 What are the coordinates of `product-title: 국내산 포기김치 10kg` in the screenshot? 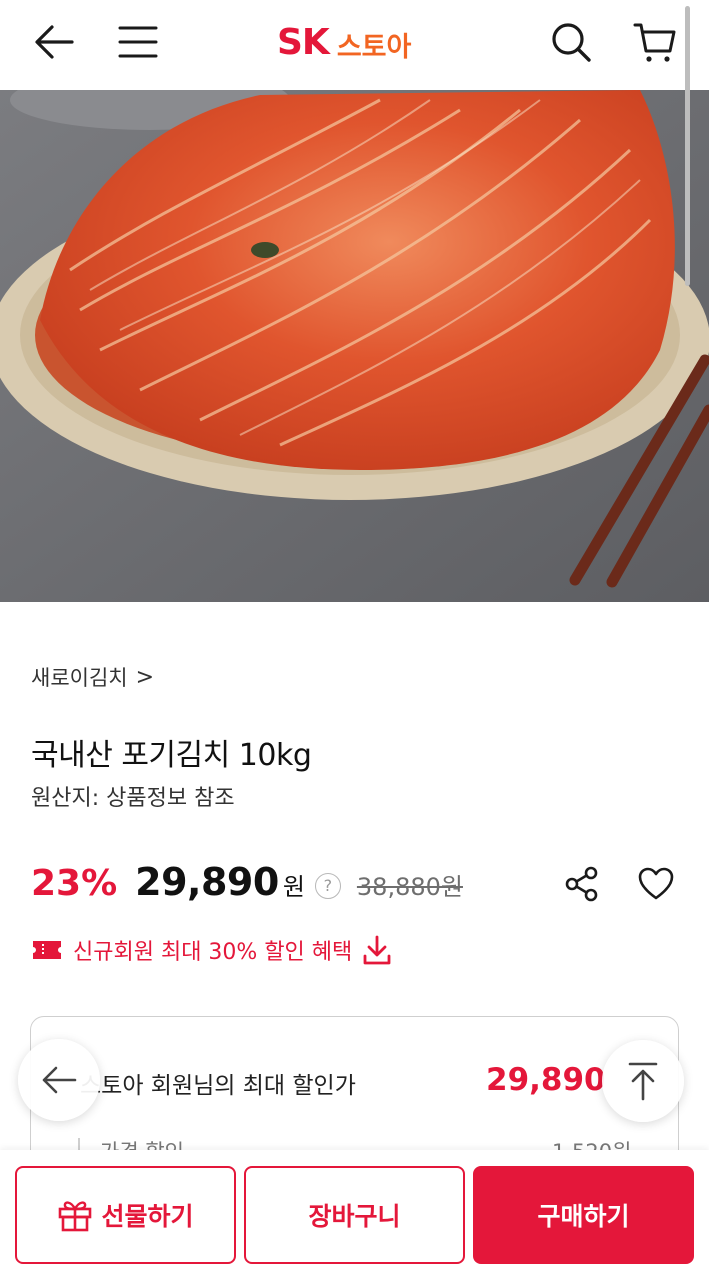 It's located at (171, 755).